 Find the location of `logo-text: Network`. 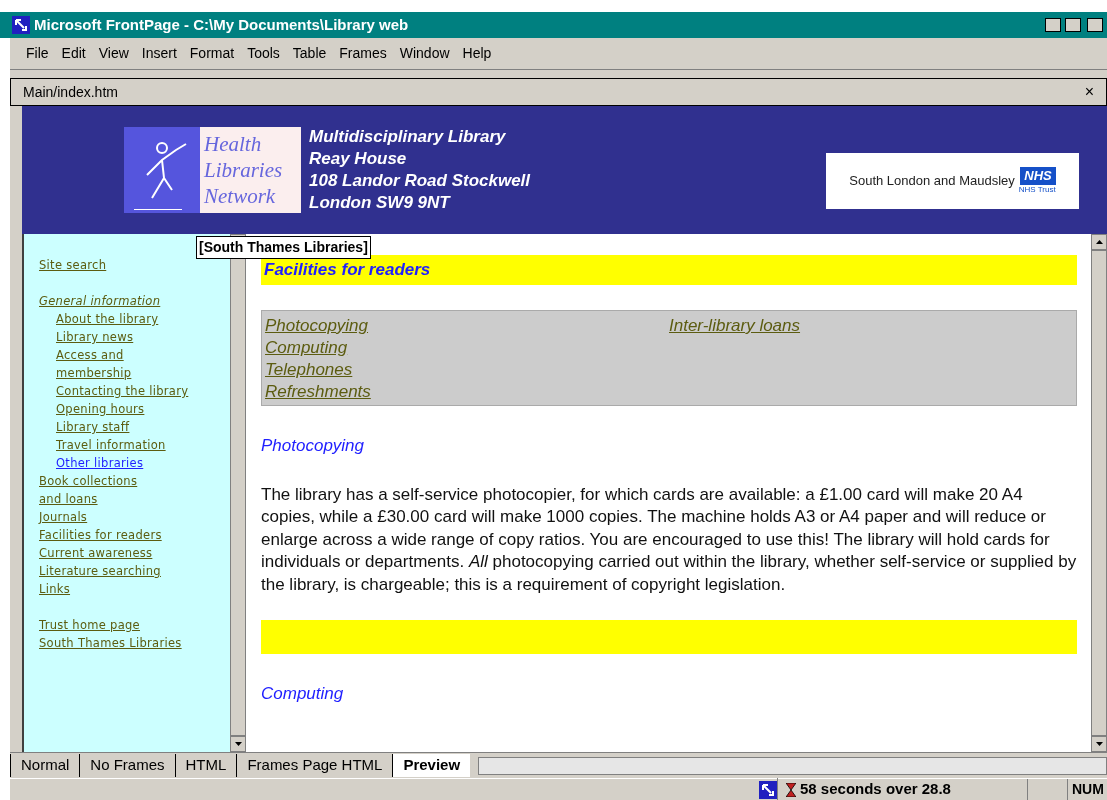

logo-text: Network is located at coordinates (240, 196).